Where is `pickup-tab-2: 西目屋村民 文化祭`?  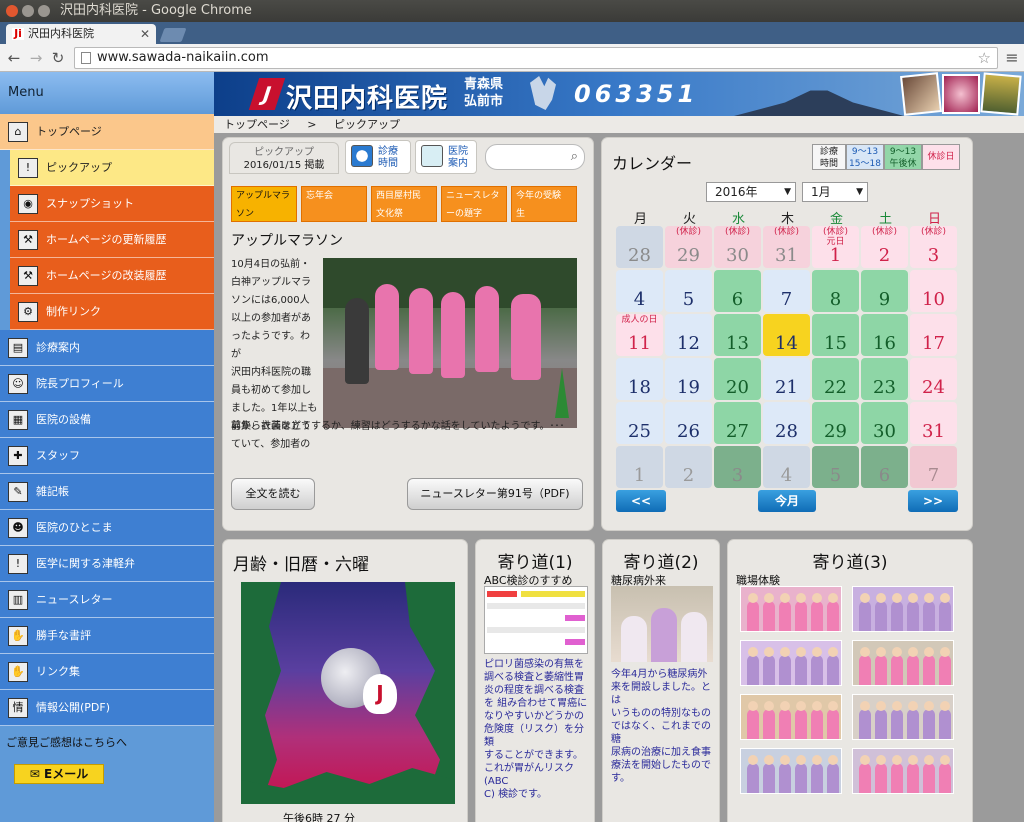
pickup-tab-2: 西目屋村民 文化祭 is located at coordinates (404, 204).